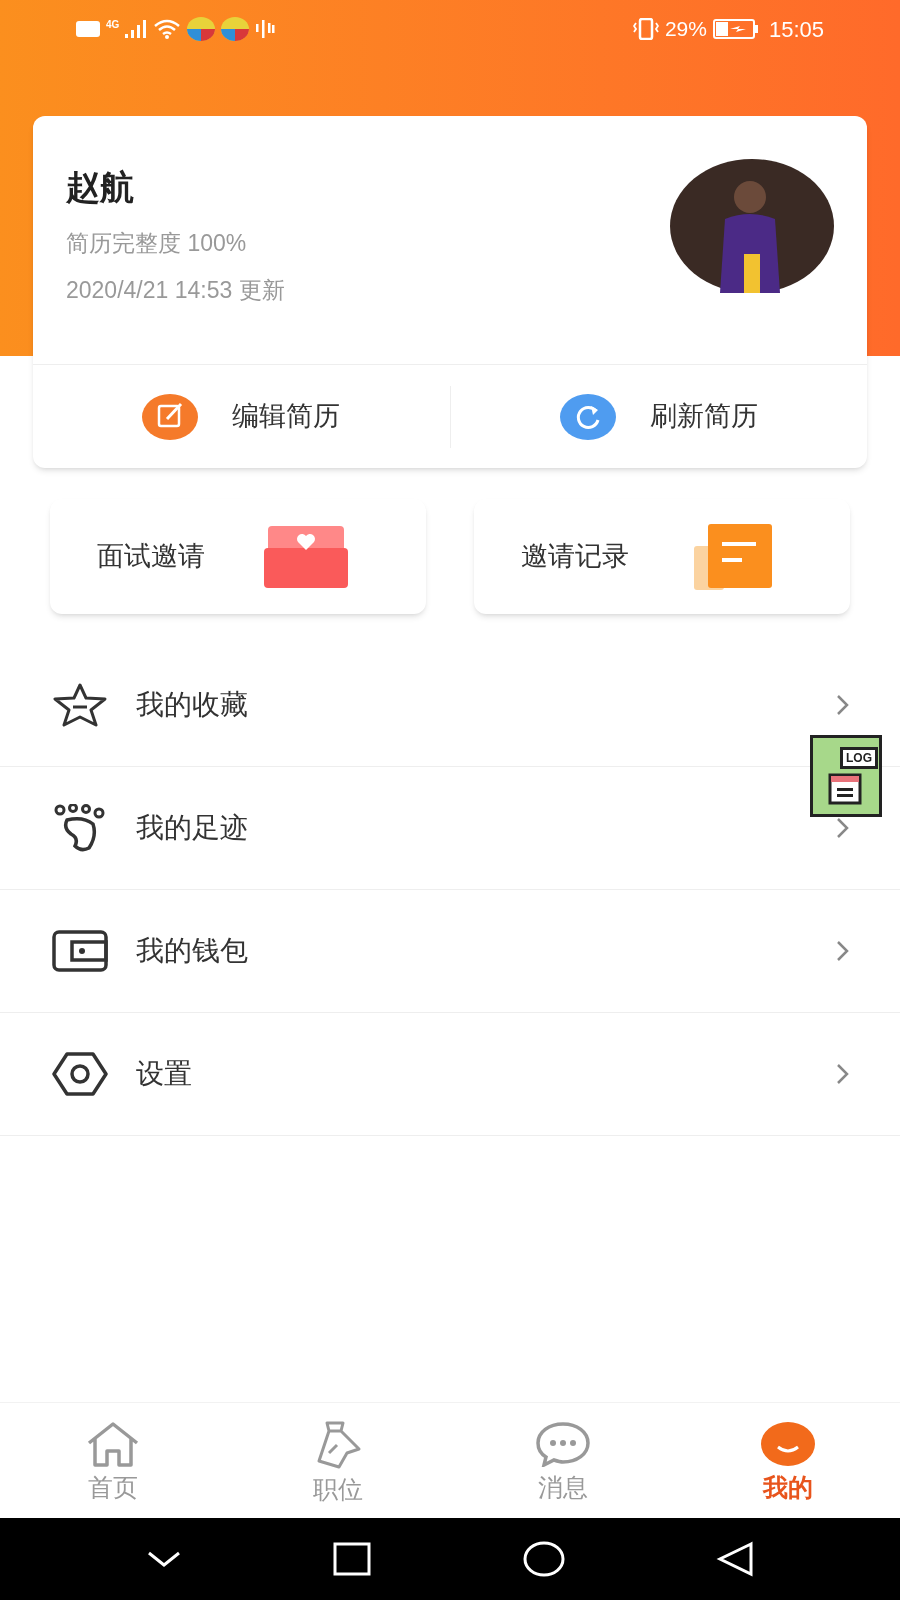 This screenshot has height=1600, width=900. What do you see at coordinates (735, 29) in the screenshot?
I see `battery-charging-icon` at bounding box center [735, 29].